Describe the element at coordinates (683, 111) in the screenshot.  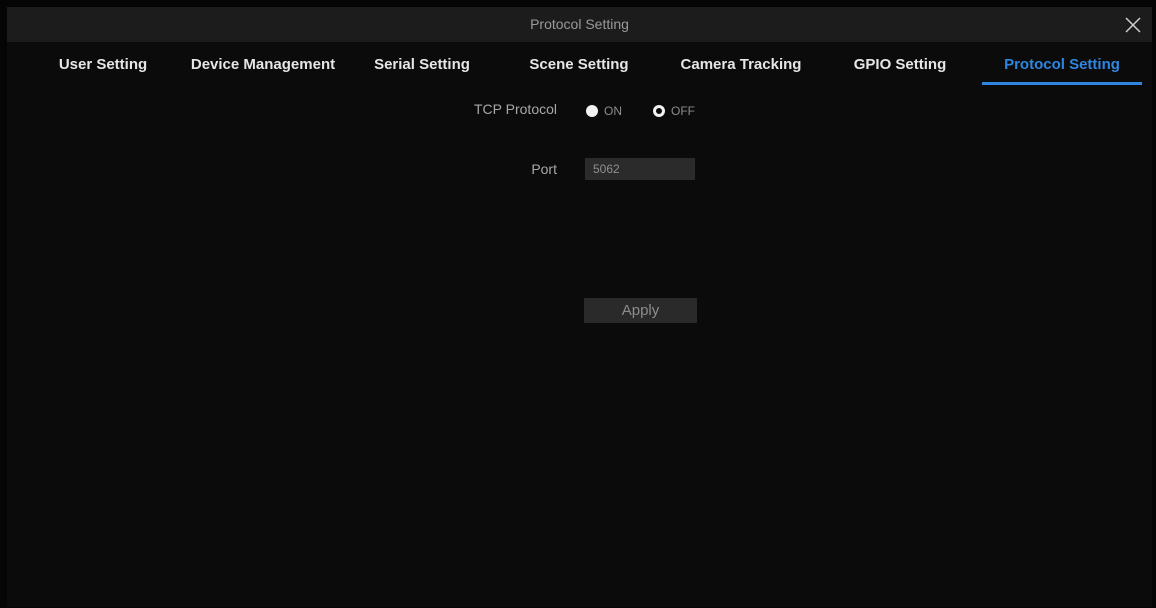
I see `radio-off-label: OFF` at that location.